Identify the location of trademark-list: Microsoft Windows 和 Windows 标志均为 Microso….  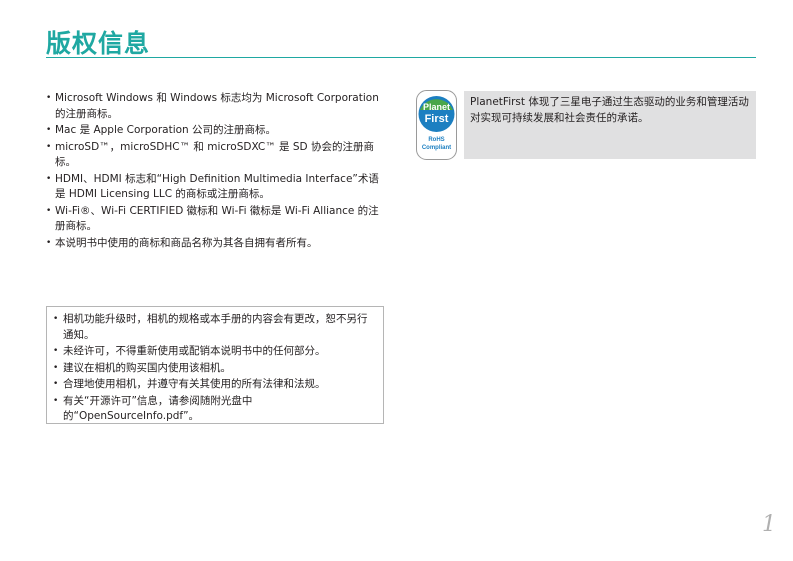
(214, 171).